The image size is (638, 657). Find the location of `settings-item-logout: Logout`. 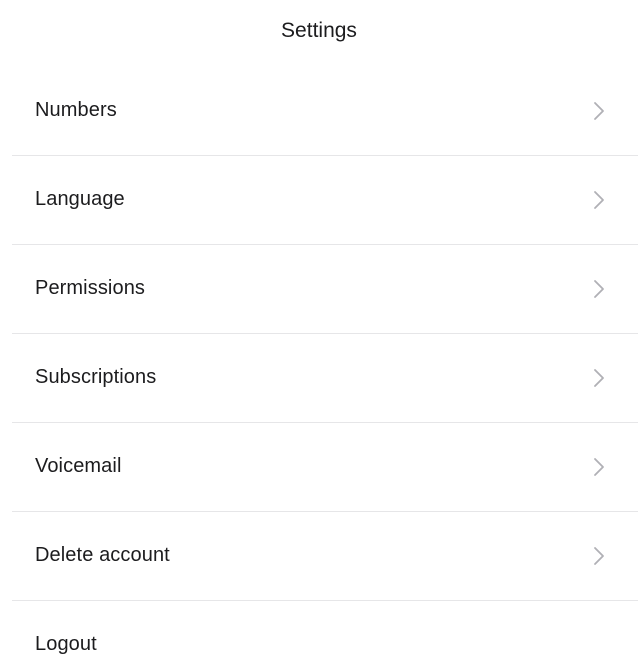

settings-item-logout: Logout is located at coordinates (319, 628).